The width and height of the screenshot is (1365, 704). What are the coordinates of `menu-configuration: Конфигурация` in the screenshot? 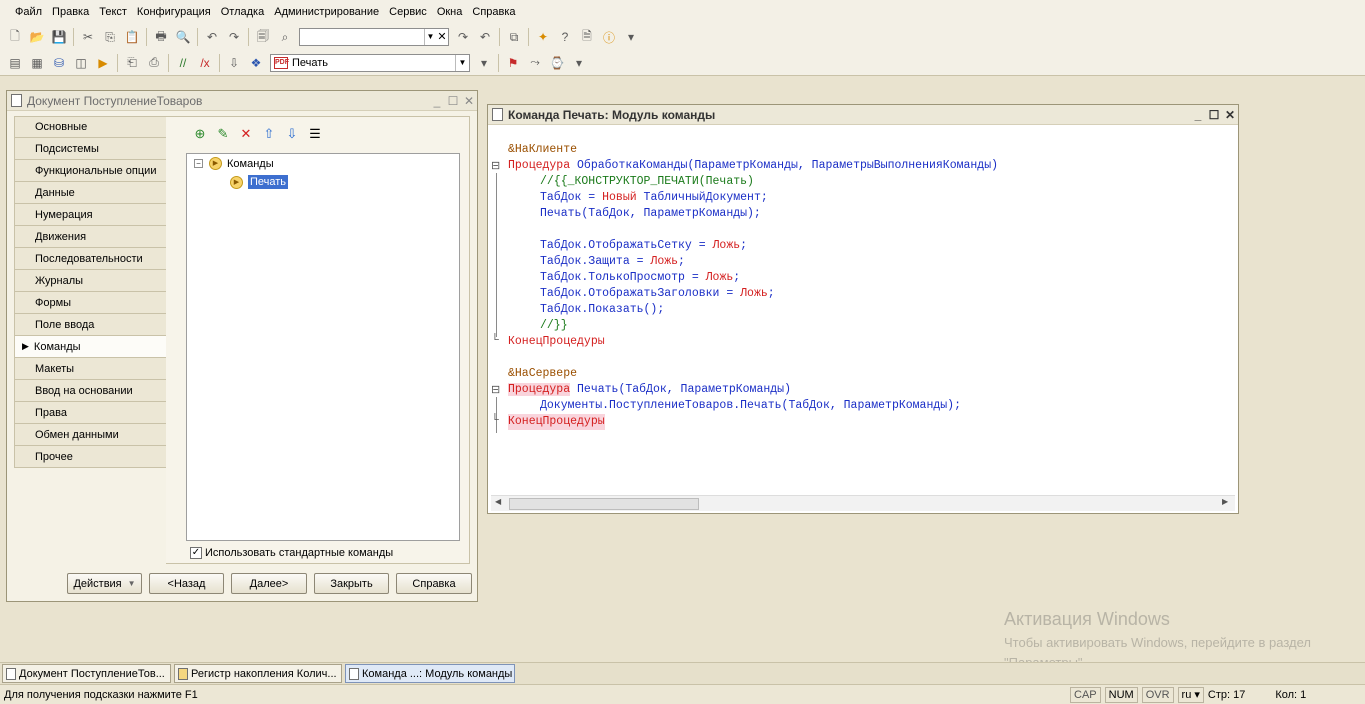 It's located at (174, 12).